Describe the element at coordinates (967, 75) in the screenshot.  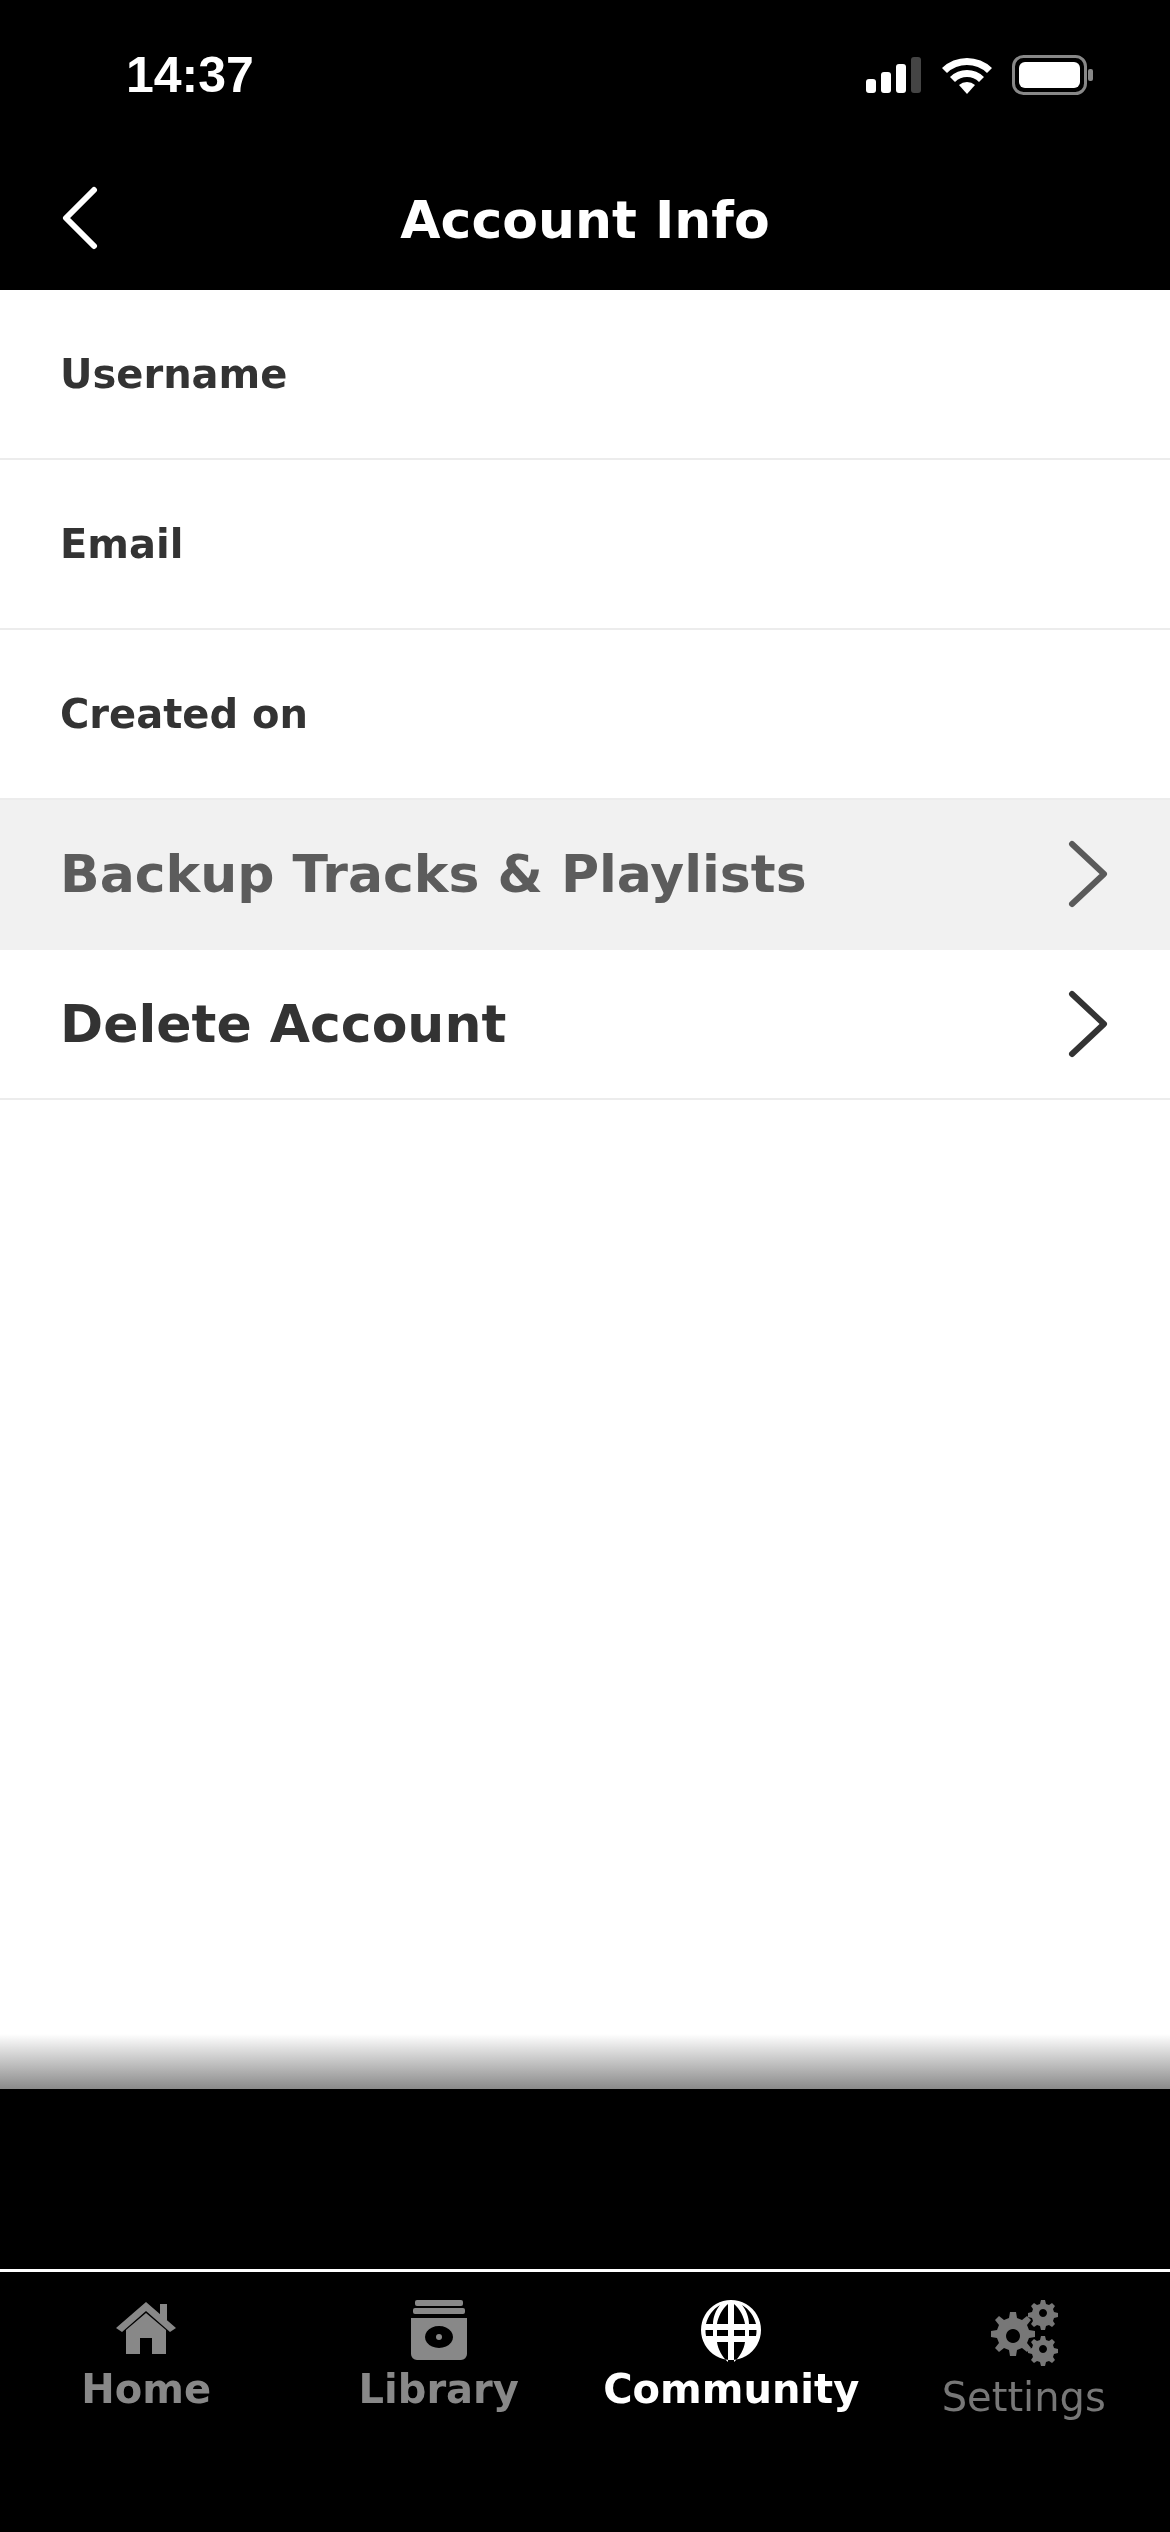
I see `wifi-icon` at that location.